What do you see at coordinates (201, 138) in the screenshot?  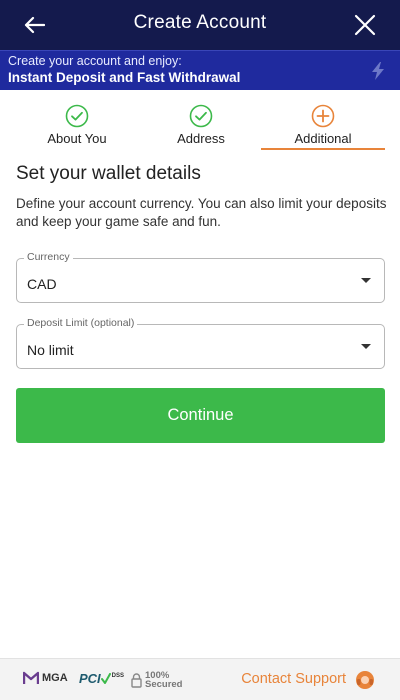 I see `step-label: Address` at bounding box center [201, 138].